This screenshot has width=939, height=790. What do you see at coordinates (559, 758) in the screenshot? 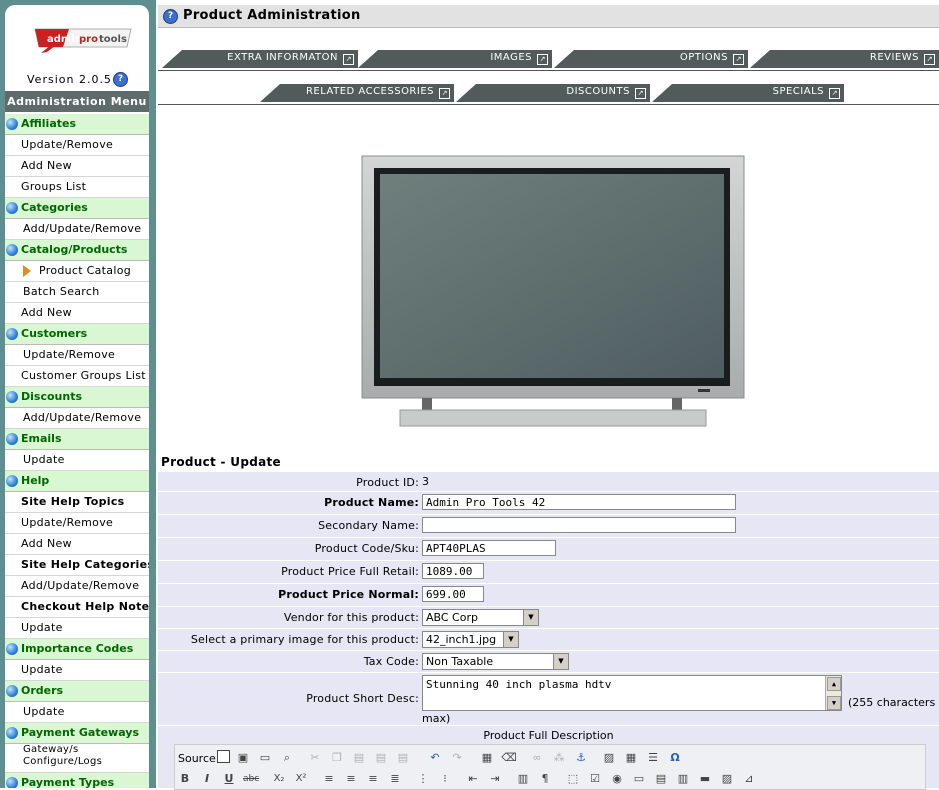
I see `unlink-icon: ⁂` at bounding box center [559, 758].